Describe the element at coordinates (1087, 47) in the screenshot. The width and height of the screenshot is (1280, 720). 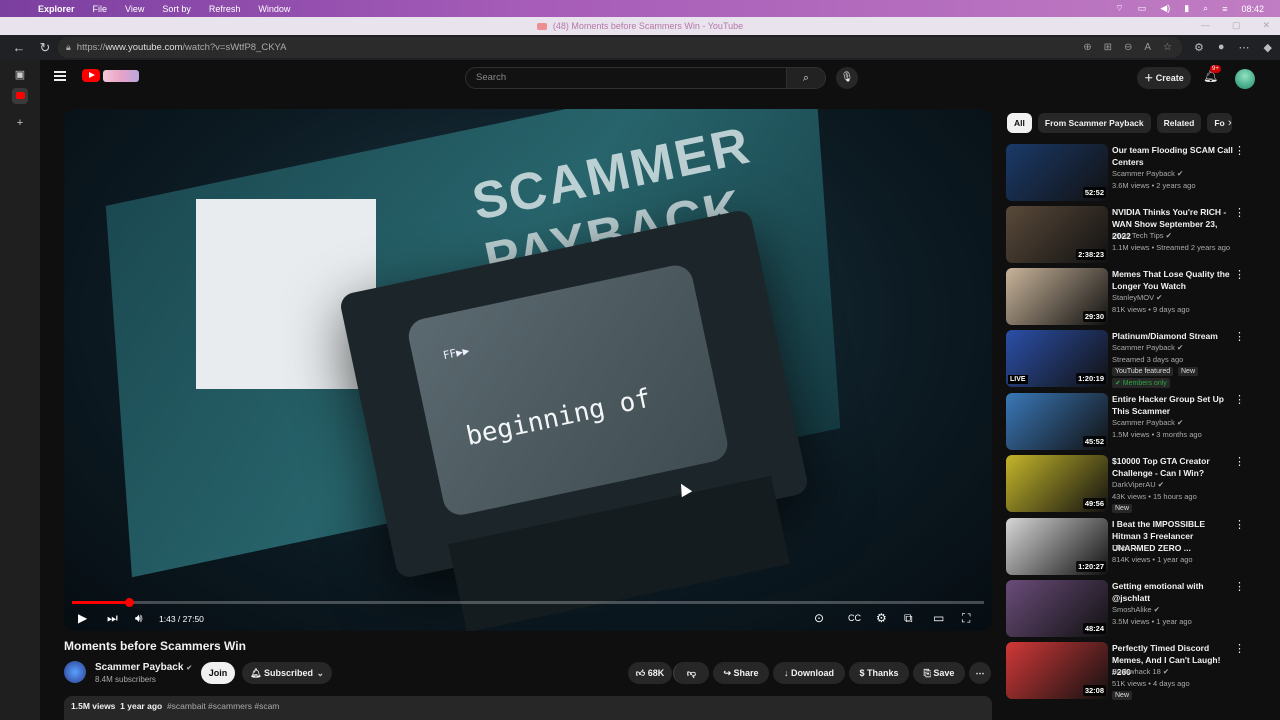
I see `app-available-icon: ⊕` at that location.